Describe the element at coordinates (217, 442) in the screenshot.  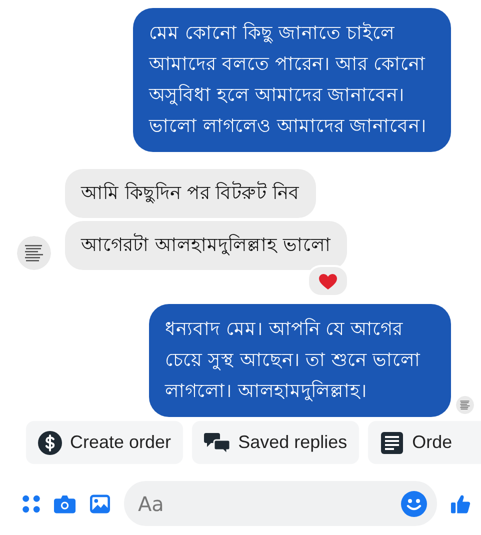
I see `chat-bubbles-icon` at that location.